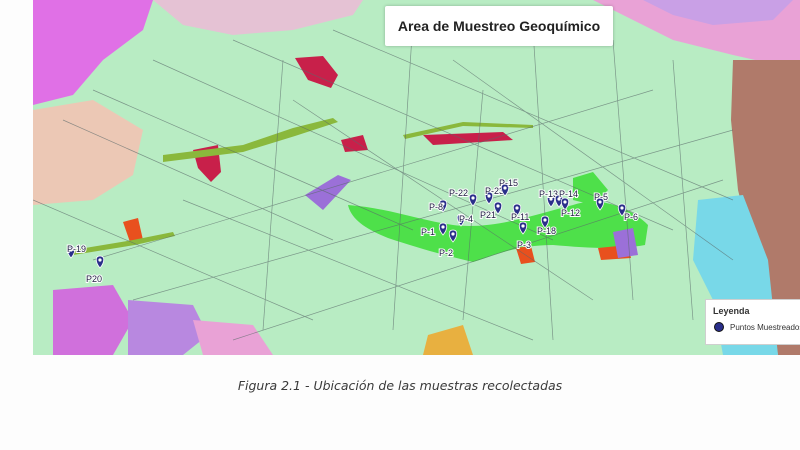  Describe the element at coordinates (765, 327) in the screenshot. I see `legend-item-label: Puntos Muestreados` at that location.